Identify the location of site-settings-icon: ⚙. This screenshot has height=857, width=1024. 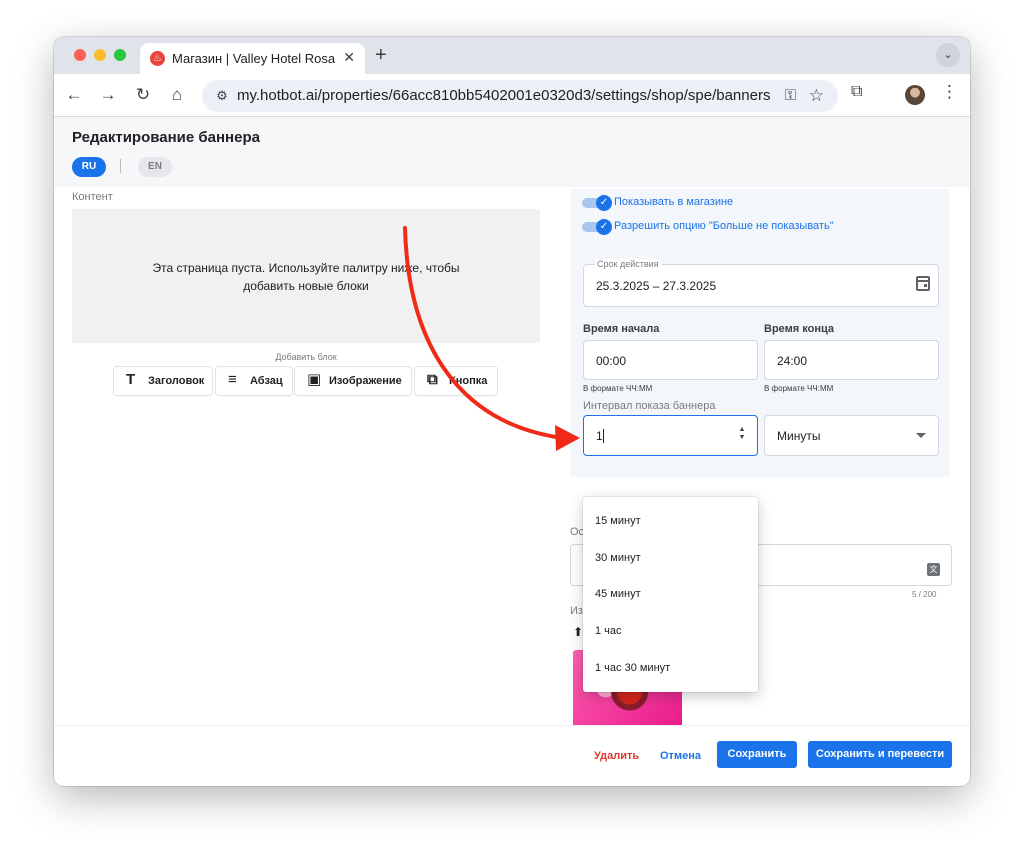
(222, 96).